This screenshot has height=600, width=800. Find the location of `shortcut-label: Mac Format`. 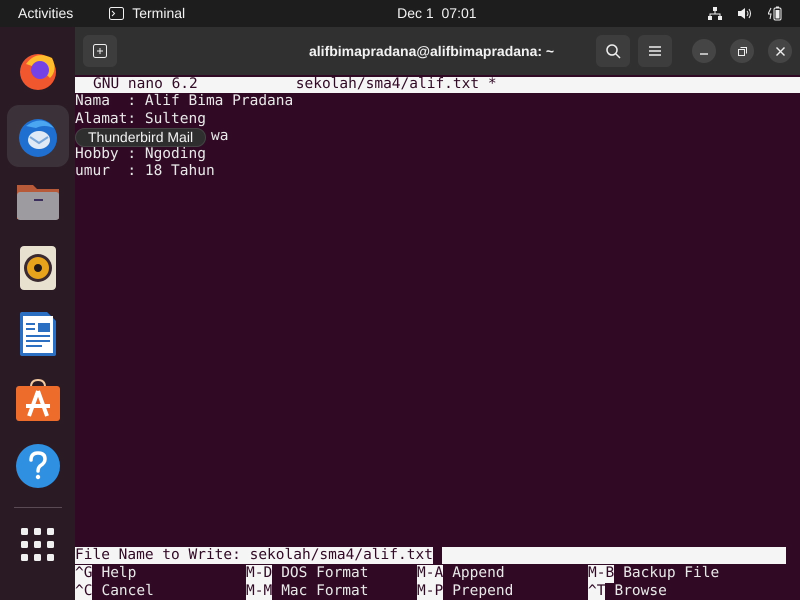

shortcut-label: Mac Format is located at coordinates (325, 591).